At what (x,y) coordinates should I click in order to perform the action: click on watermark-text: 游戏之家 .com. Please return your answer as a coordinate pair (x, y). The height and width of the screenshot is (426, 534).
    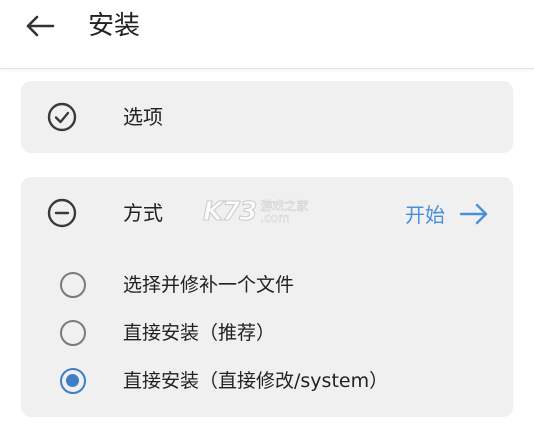
    Looking at the image, I should click on (284, 212).